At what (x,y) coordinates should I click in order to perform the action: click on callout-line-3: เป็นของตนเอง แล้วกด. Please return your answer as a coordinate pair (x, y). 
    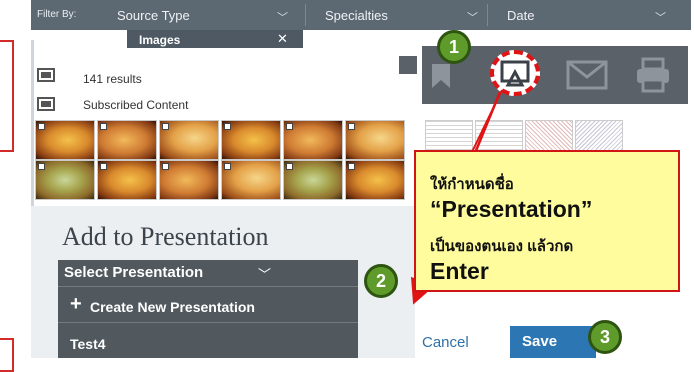
    Looking at the image, I should click on (502, 246).